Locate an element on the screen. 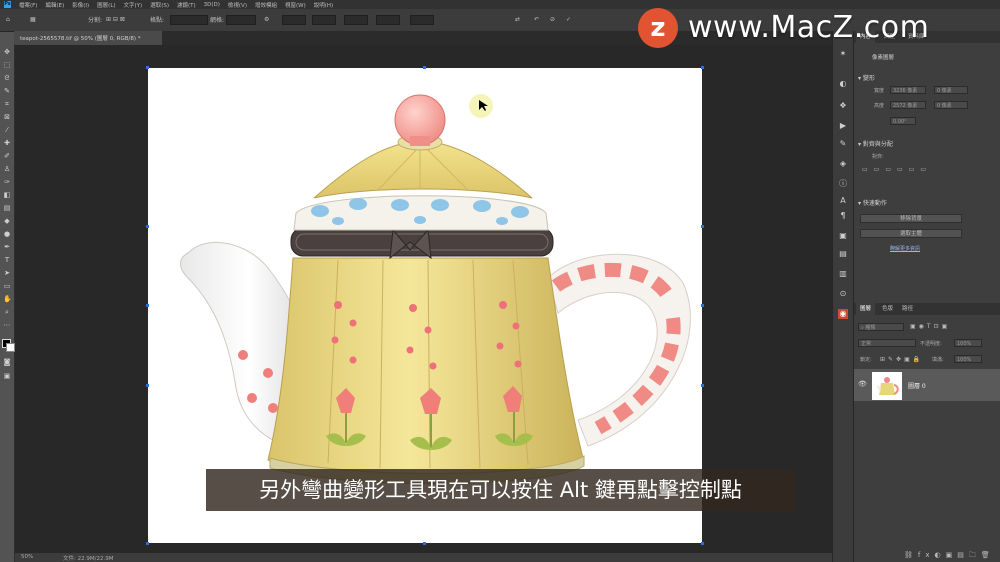  opacity-field: 100% is located at coordinates (968, 343).